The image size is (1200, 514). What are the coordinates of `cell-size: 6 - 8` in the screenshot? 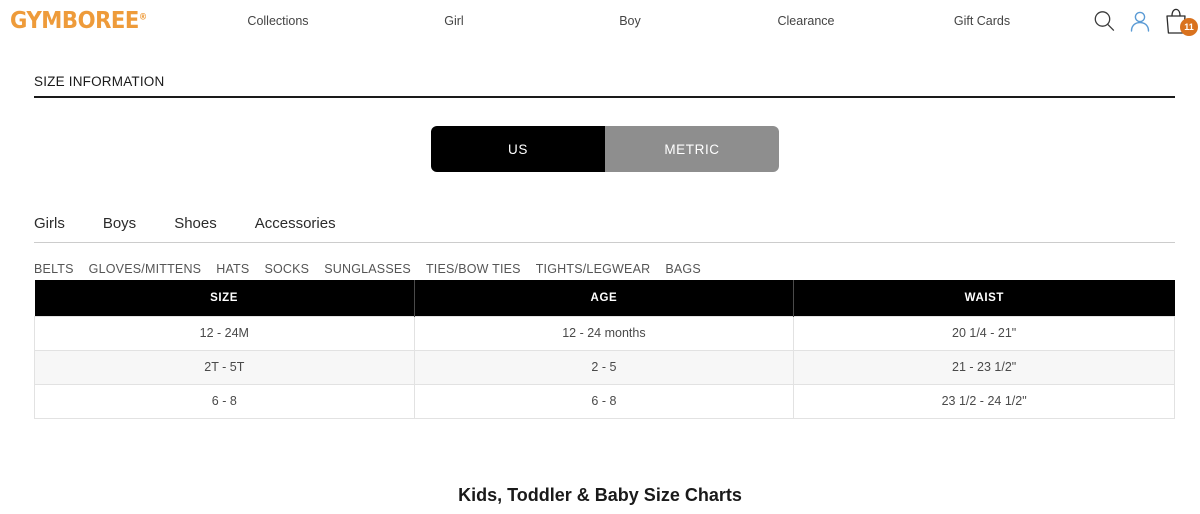 It's located at (224, 401).